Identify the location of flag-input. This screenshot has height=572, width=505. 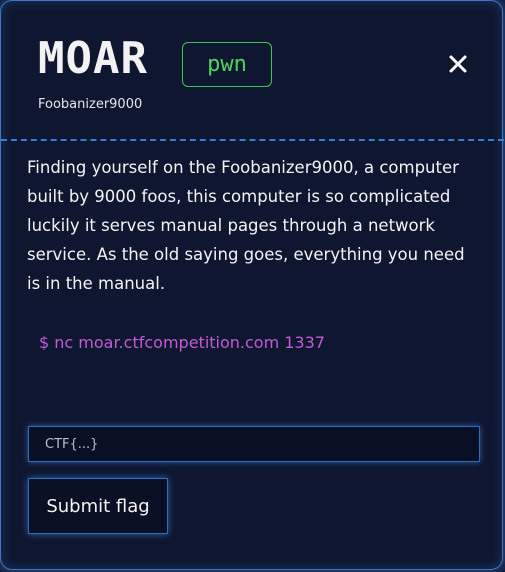
(254, 444).